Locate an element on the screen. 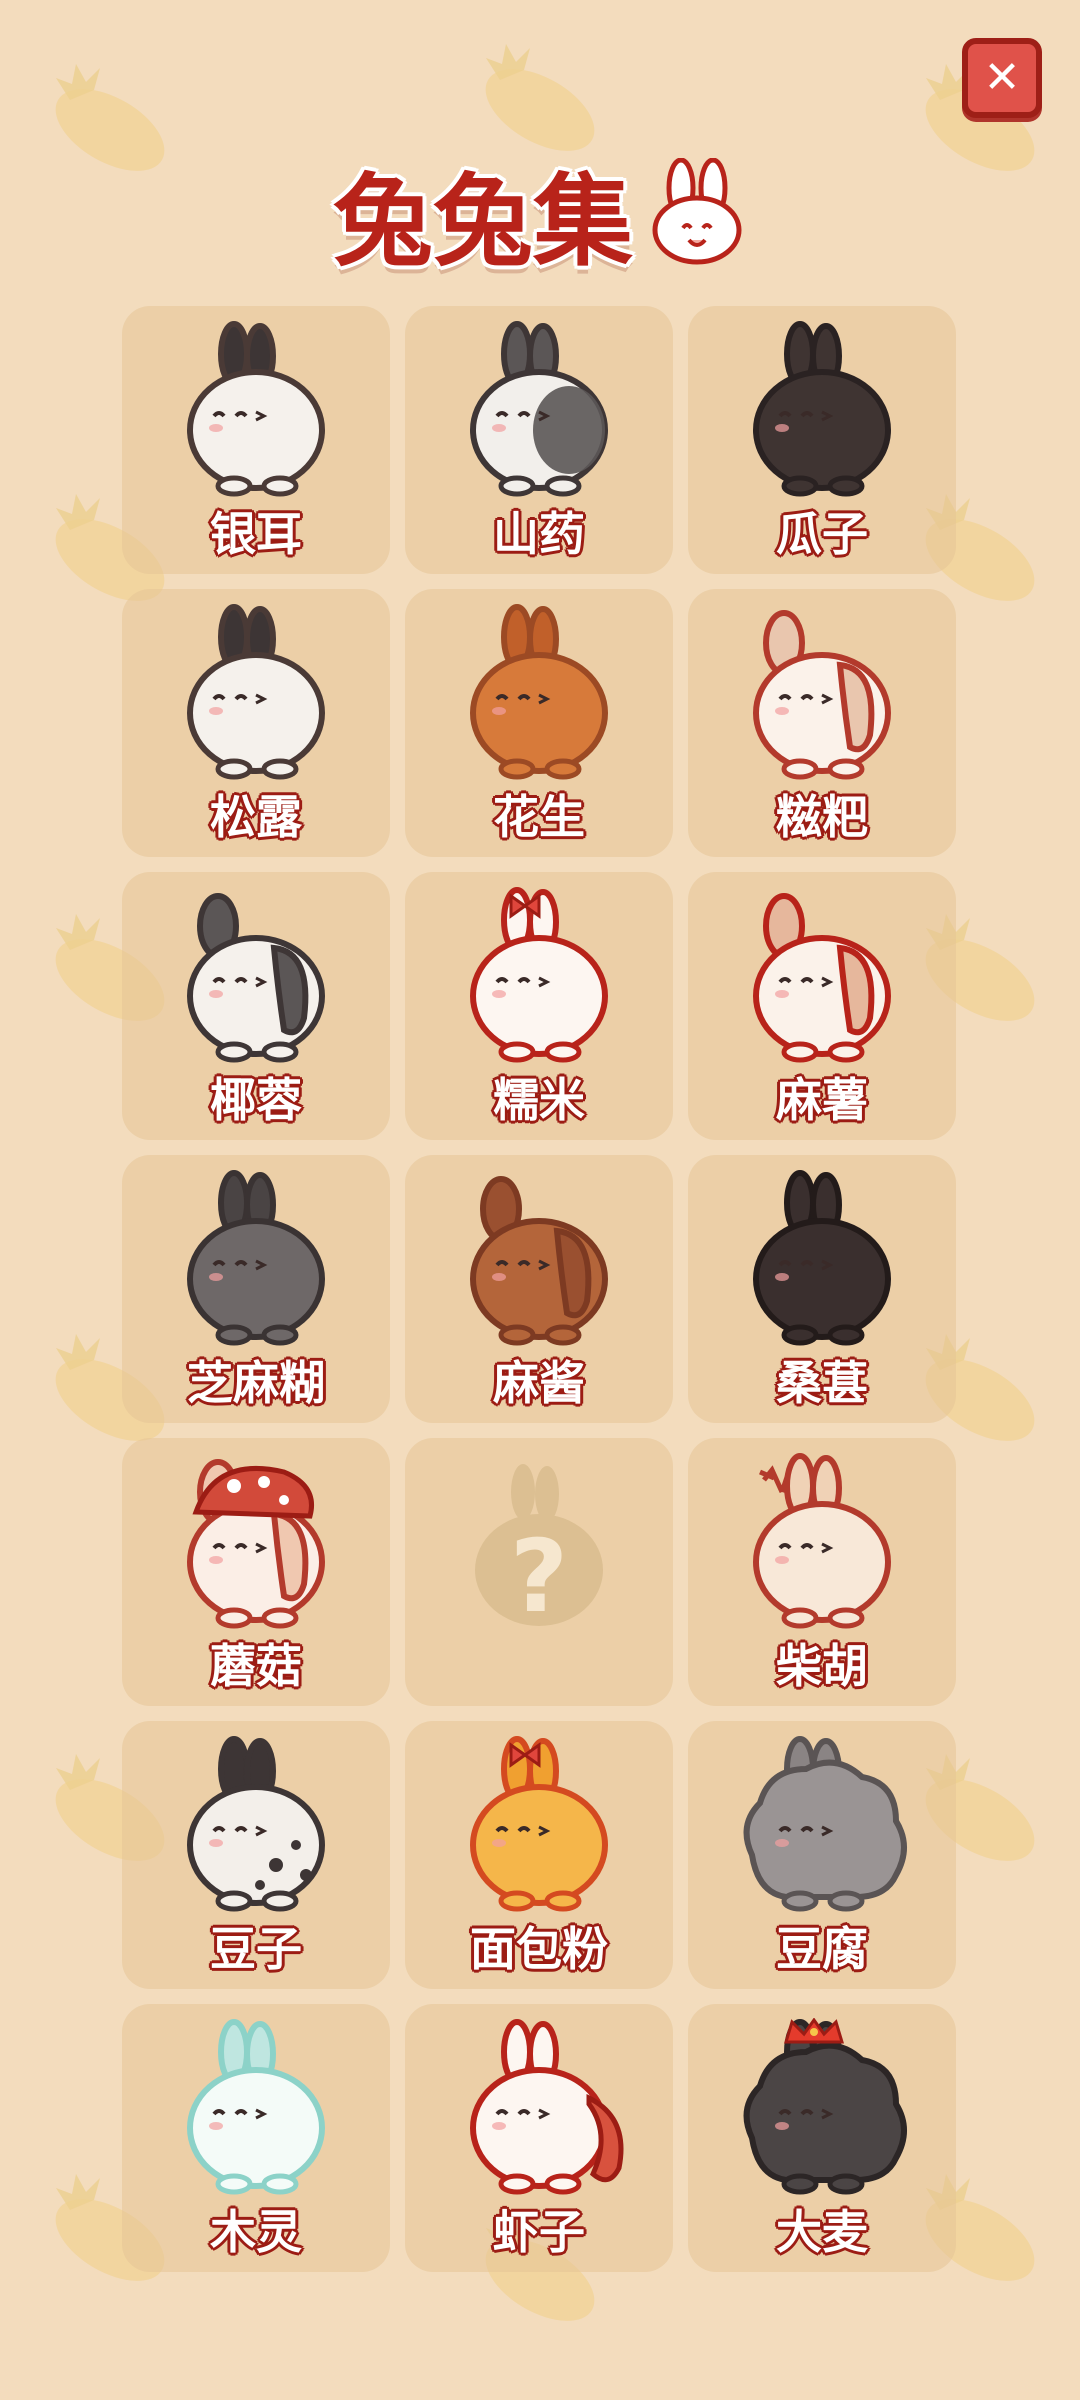 The image size is (1080, 2400). rabbit-name: 蘑菇 is located at coordinates (256, 1666).